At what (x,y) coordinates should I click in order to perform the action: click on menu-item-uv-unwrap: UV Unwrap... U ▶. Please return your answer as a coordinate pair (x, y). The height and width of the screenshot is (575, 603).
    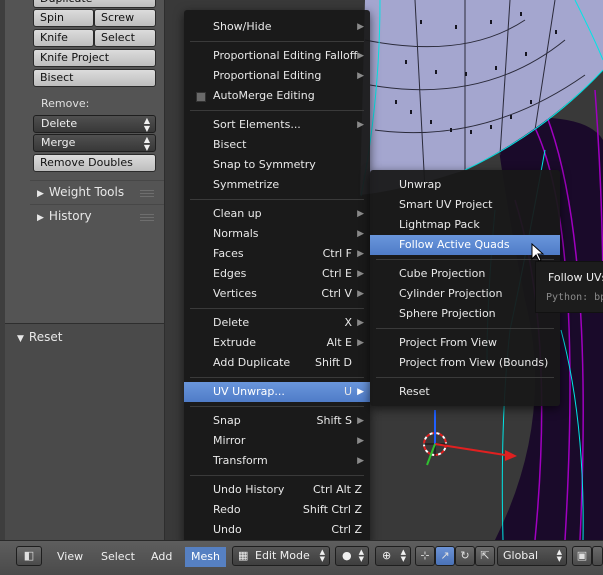
    Looking at the image, I should click on (277, 392).